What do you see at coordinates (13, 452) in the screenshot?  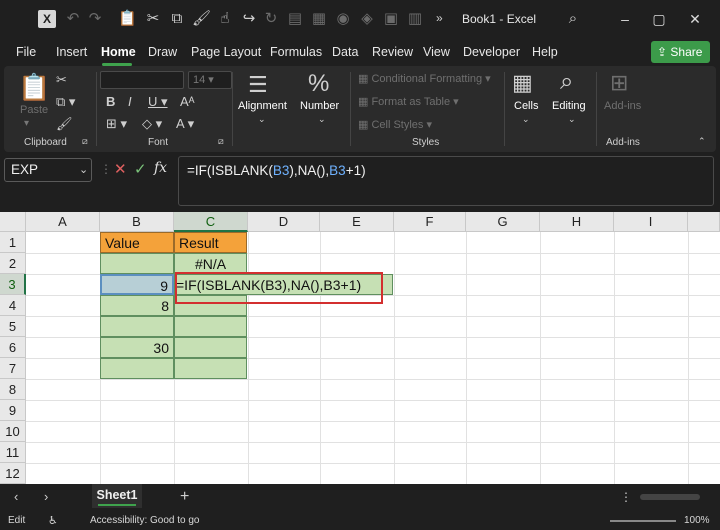 I see `row-header-11: 11` at bounding box center [13, 452].